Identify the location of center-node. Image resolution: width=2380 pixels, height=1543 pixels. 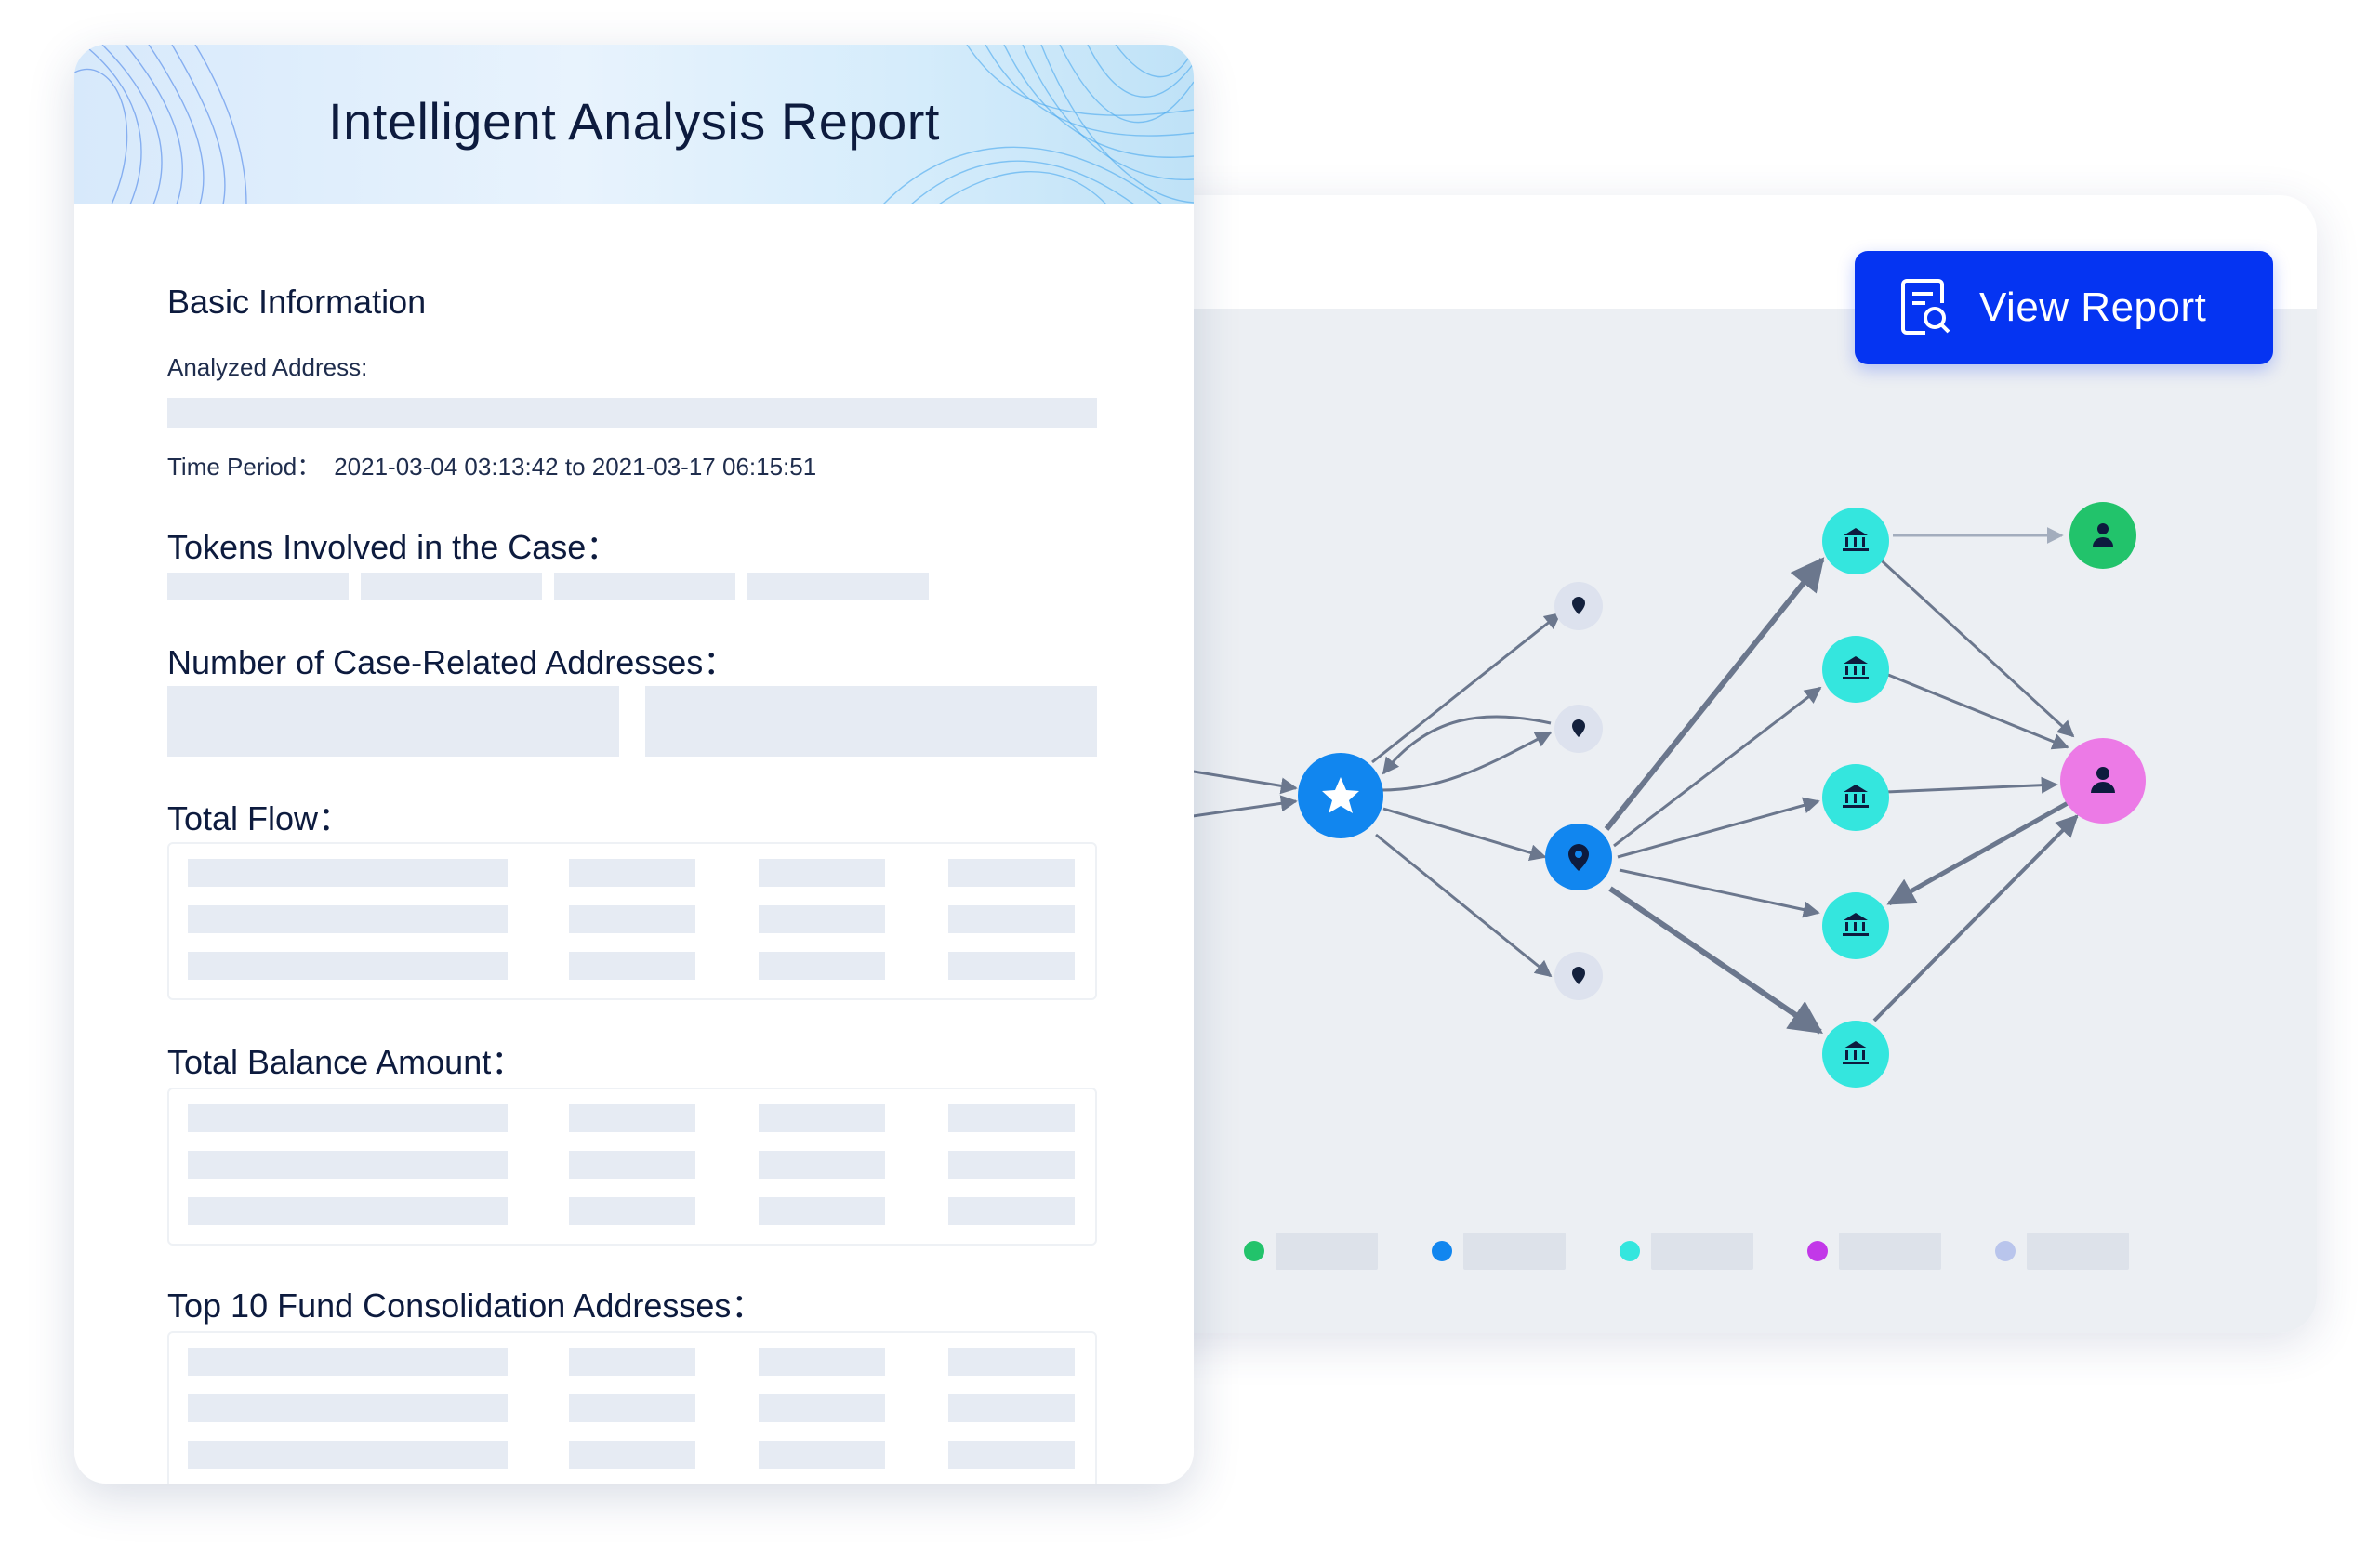
(1340, 795).